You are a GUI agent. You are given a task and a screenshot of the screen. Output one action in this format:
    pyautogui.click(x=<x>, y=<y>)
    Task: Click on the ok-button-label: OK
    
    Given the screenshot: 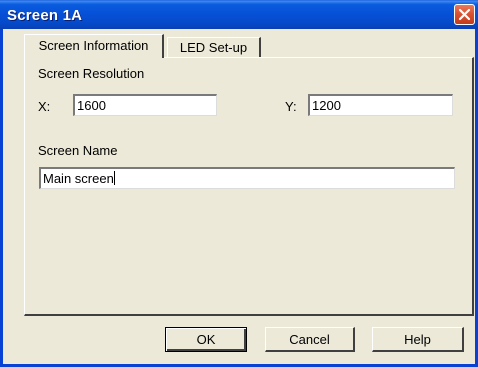 What is the action you would take?
    pyautogui.click(x=206, y=339)
    